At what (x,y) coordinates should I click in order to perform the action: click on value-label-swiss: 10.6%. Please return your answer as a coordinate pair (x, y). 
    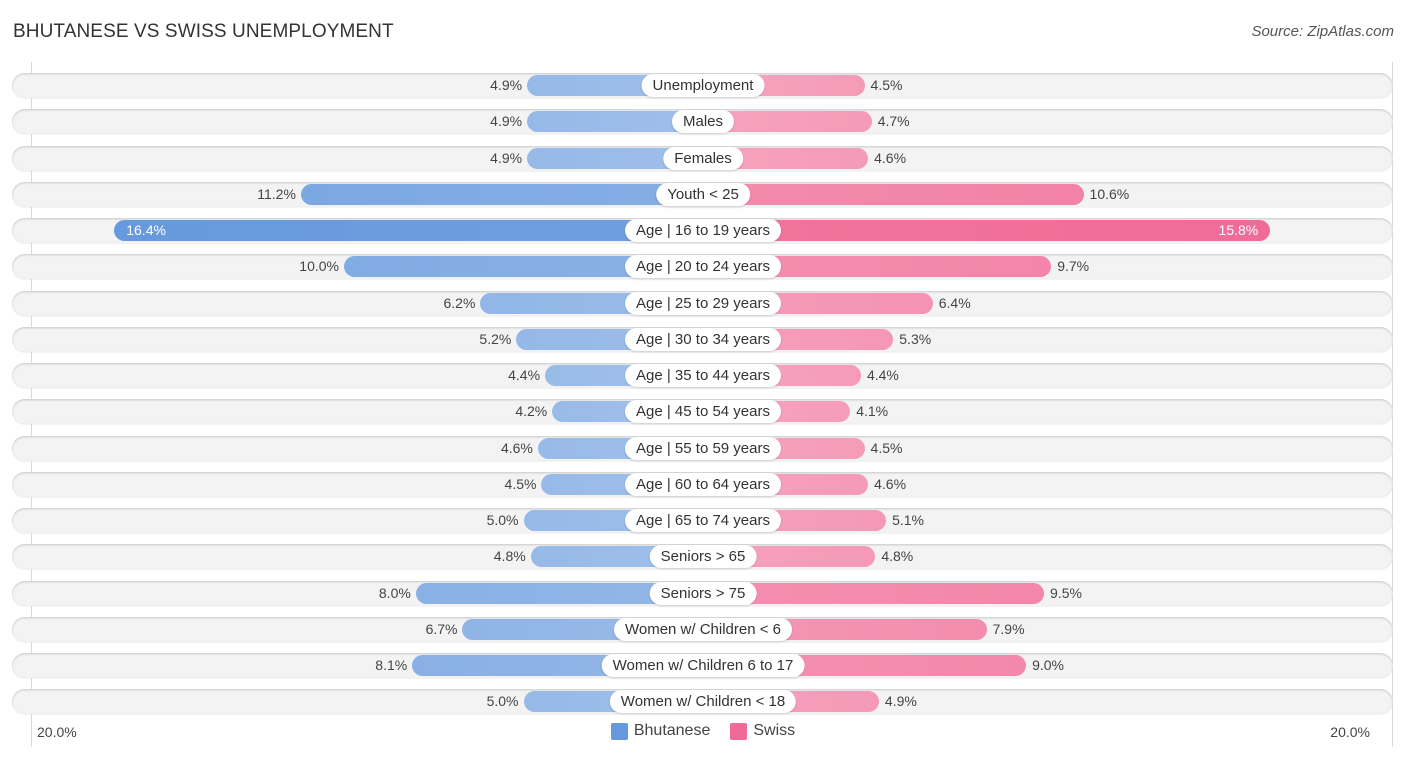
    Looking at the image, I should click on (1109, 193).